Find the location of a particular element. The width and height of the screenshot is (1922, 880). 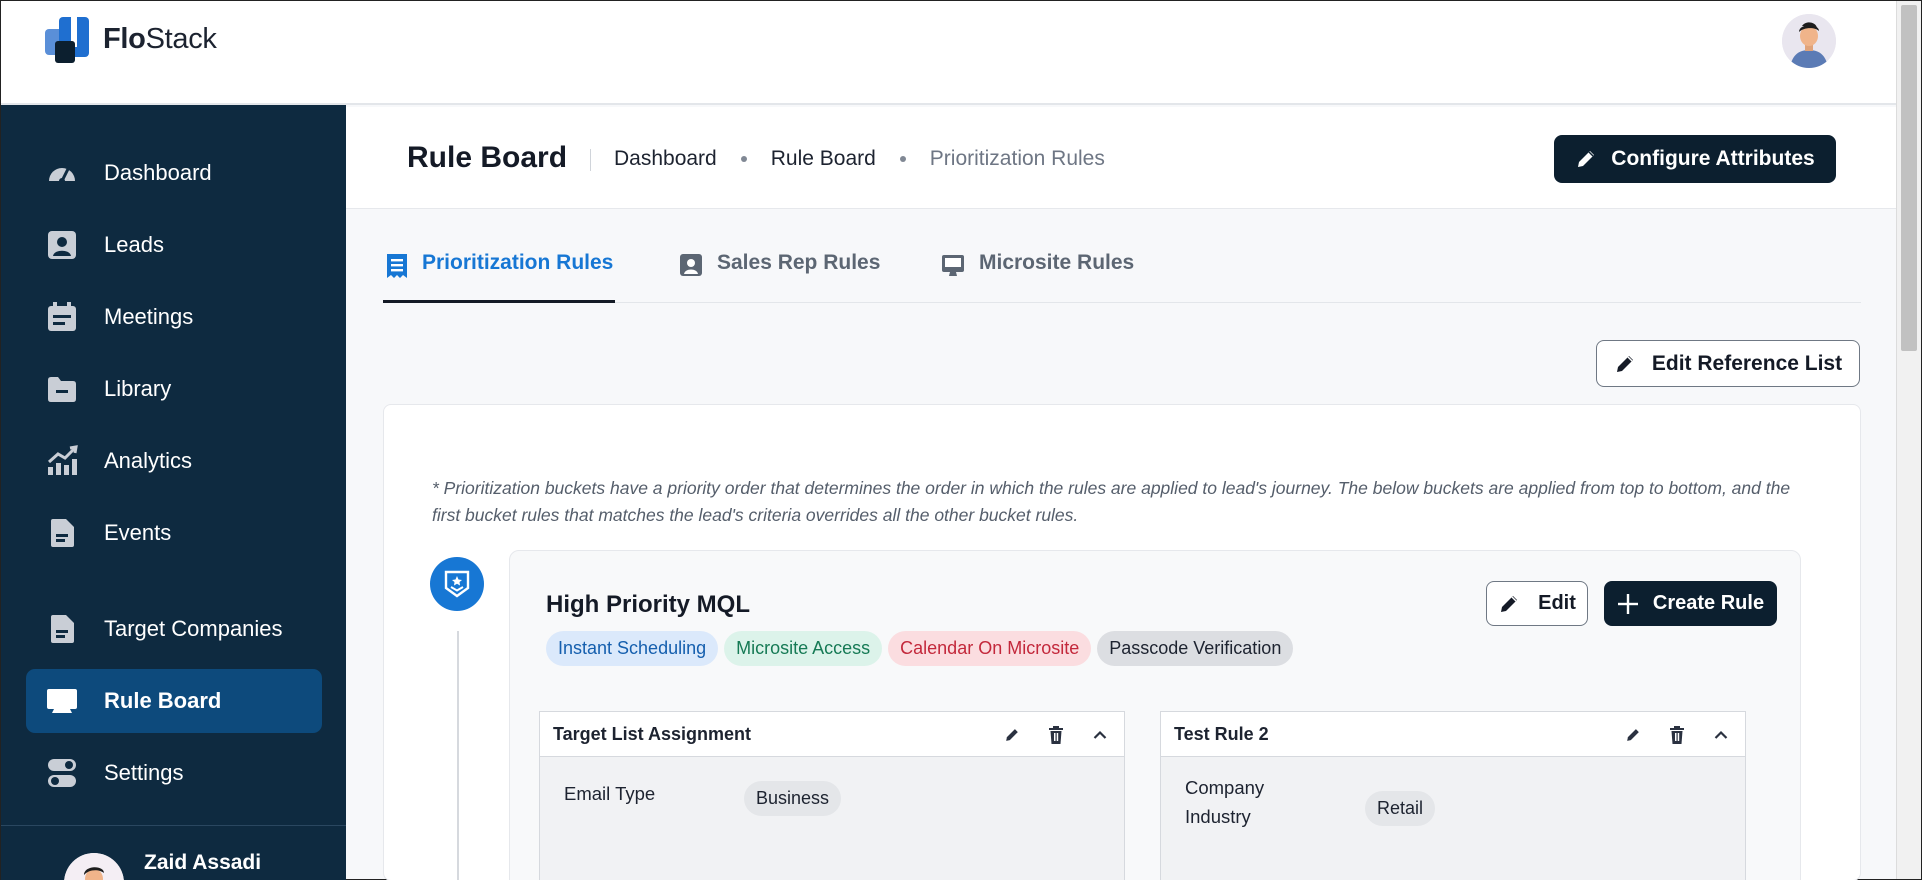

sidebar-item-meetings: Meetings is located at coordinates (174, 317).